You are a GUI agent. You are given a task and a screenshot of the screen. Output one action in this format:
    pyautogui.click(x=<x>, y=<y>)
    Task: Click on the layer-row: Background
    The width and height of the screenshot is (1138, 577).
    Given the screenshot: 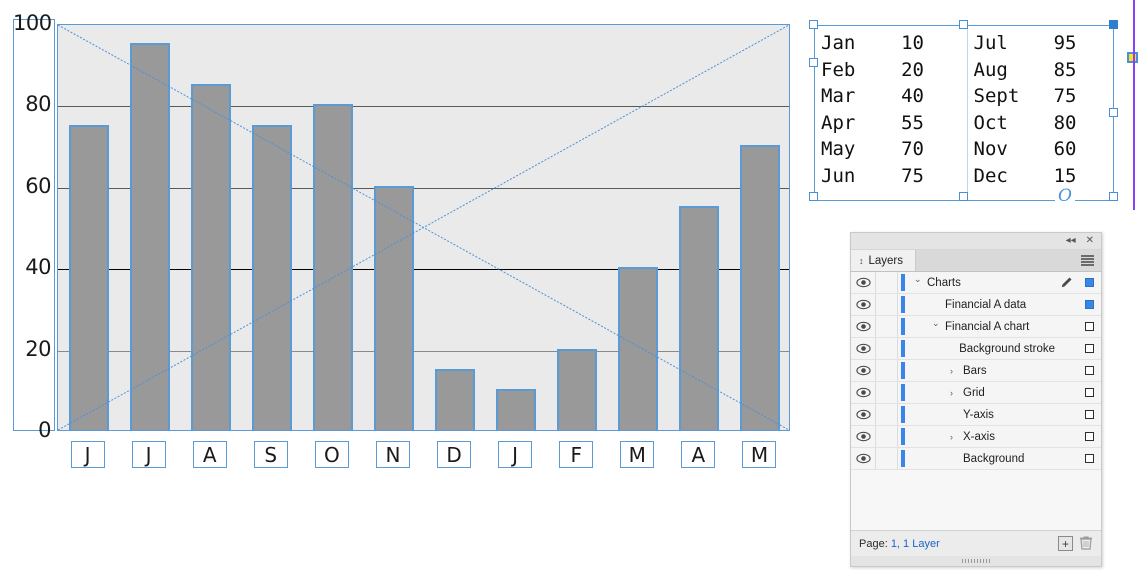 What is the action you would take?
    pyautogui.click(x=976, y=459)
    